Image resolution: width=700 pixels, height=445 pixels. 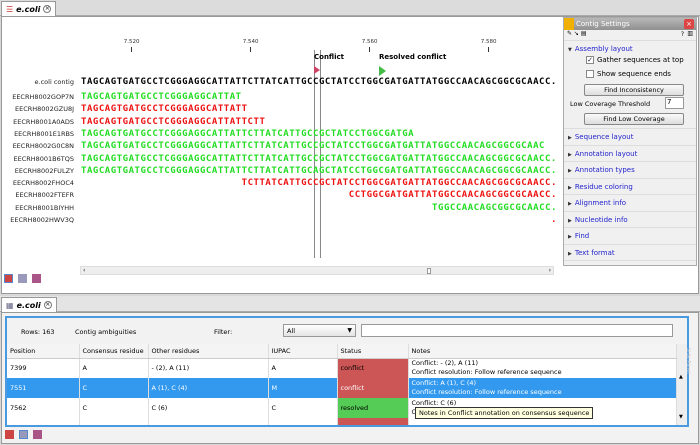 What do you see at coordinates (630, 24) in the screenshot?
I see `settings-title-bar: Contig Settings ×` at bounding box center [630, 24].